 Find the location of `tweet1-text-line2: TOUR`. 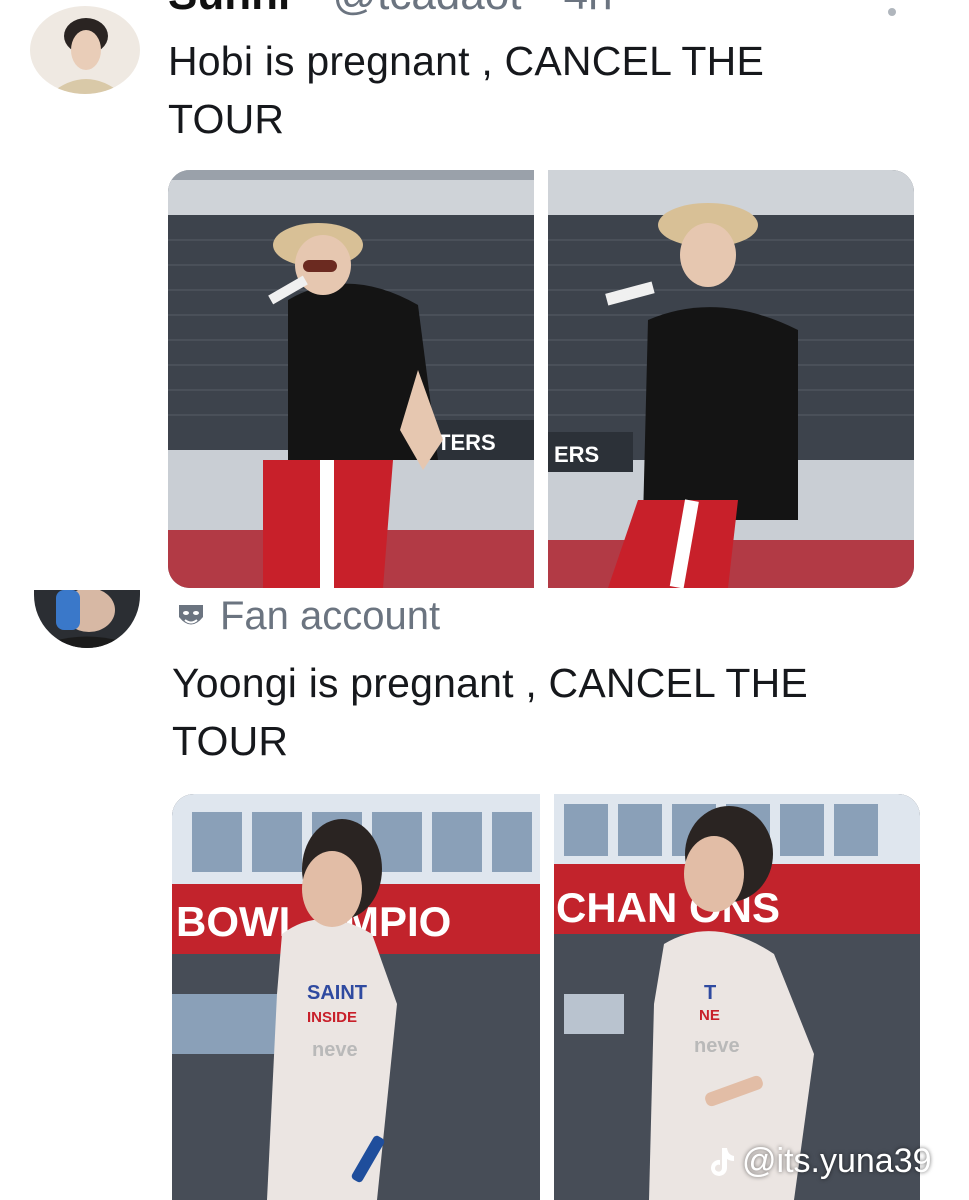

tweet1-text-line2: TOUR is located at coordinates (226, 119).